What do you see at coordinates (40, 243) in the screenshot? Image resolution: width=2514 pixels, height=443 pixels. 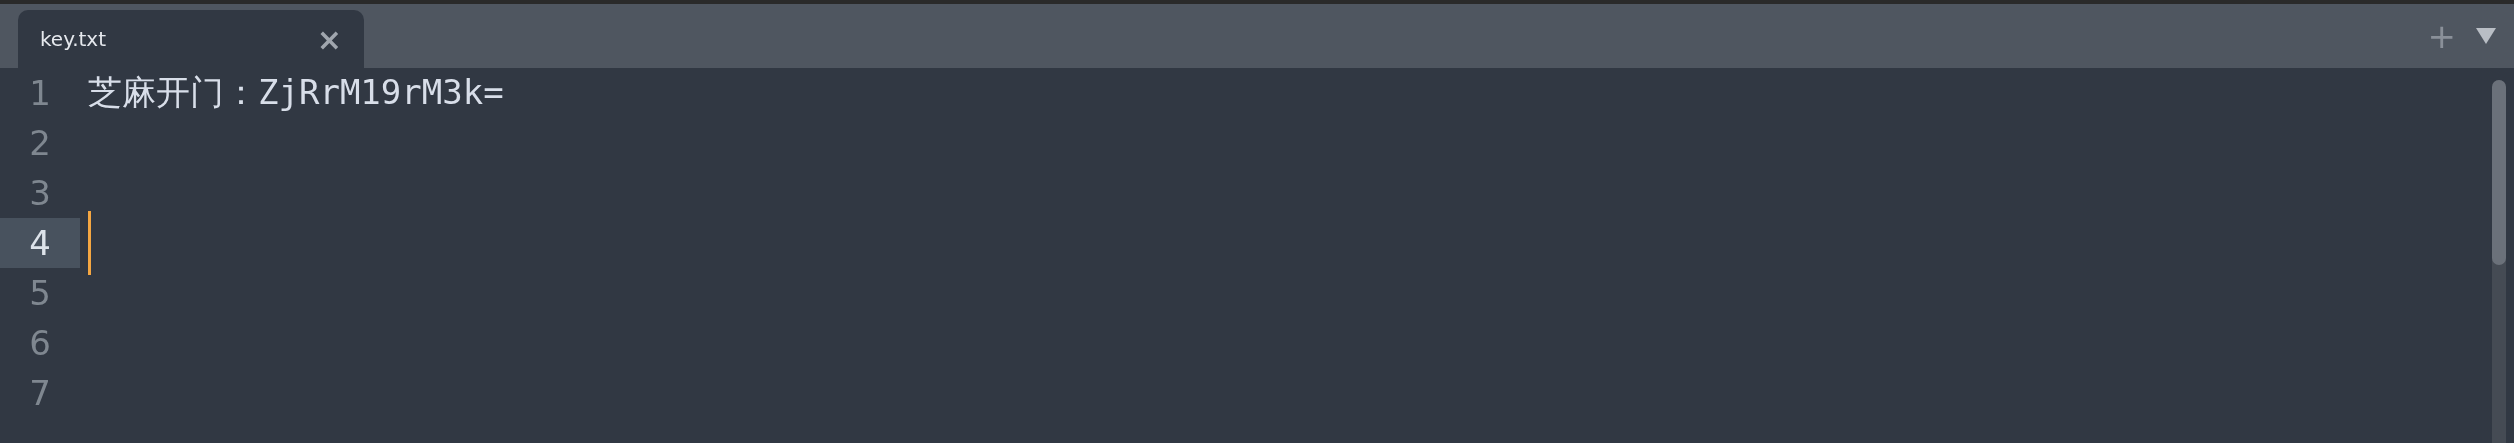 I see `line-number: 4` at bounding box center [40, 243].